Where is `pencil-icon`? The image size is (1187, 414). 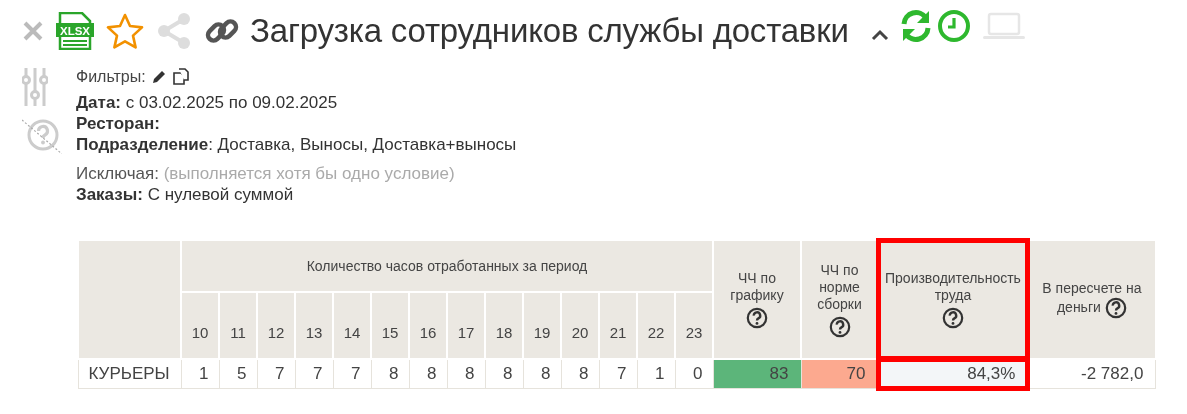
pencil-icon is located at coordinates (158, 77).